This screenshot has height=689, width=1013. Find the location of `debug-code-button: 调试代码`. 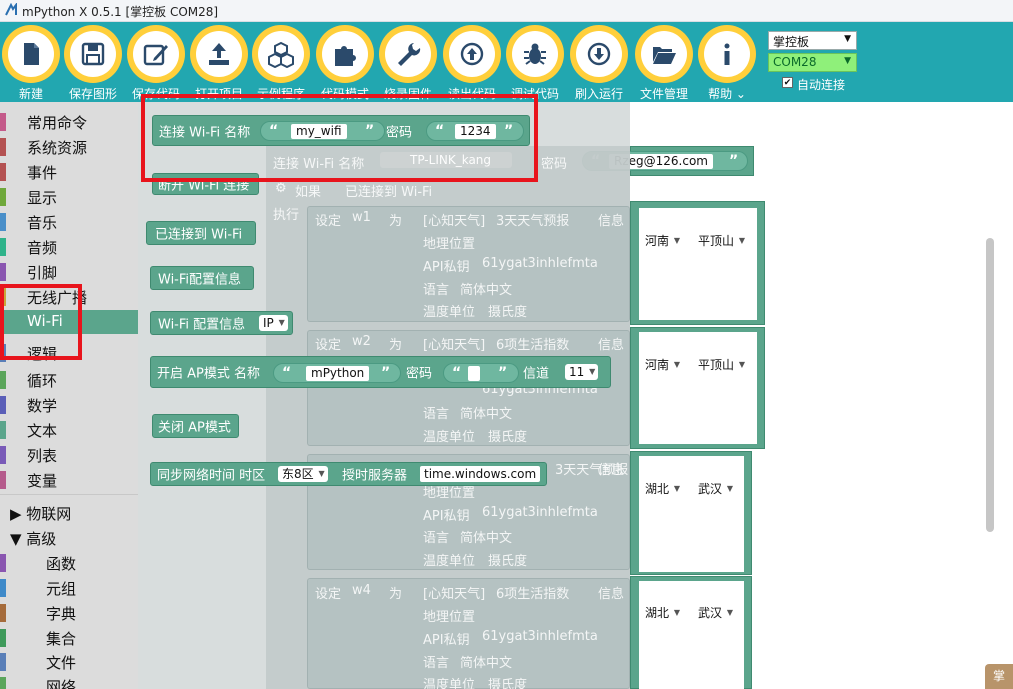

debug-code-button: 调试代码 is located at coordinates (535, 62).